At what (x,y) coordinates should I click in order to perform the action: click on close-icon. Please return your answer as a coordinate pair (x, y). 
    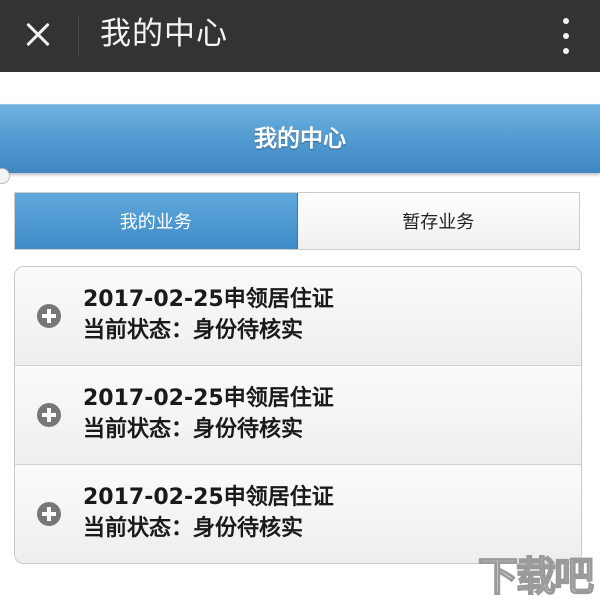
    Looking at the image, I should click on (39, 35).